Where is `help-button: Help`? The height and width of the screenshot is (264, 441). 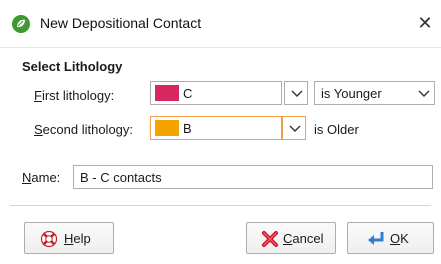 help-button: Help is located at coordinates (69, 238).